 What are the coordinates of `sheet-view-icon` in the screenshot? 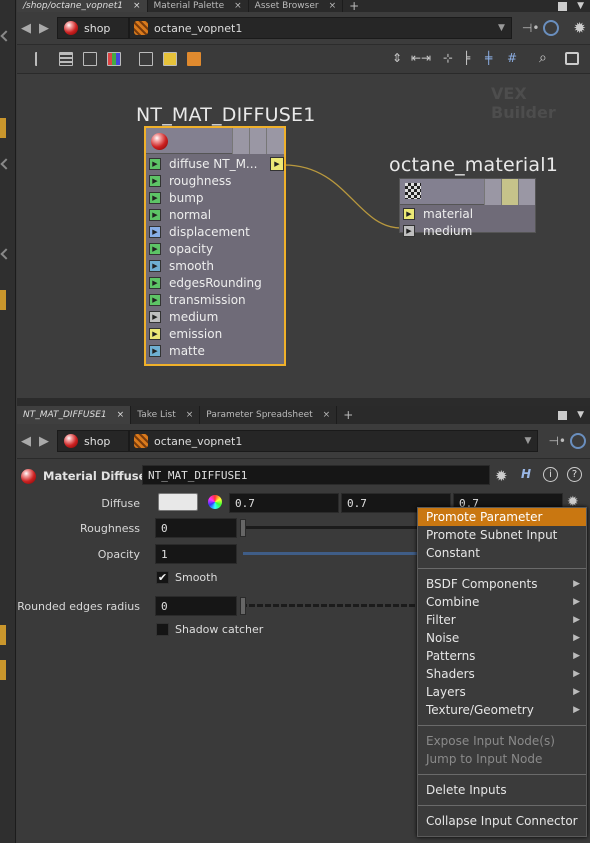 It's located at (90, 59).